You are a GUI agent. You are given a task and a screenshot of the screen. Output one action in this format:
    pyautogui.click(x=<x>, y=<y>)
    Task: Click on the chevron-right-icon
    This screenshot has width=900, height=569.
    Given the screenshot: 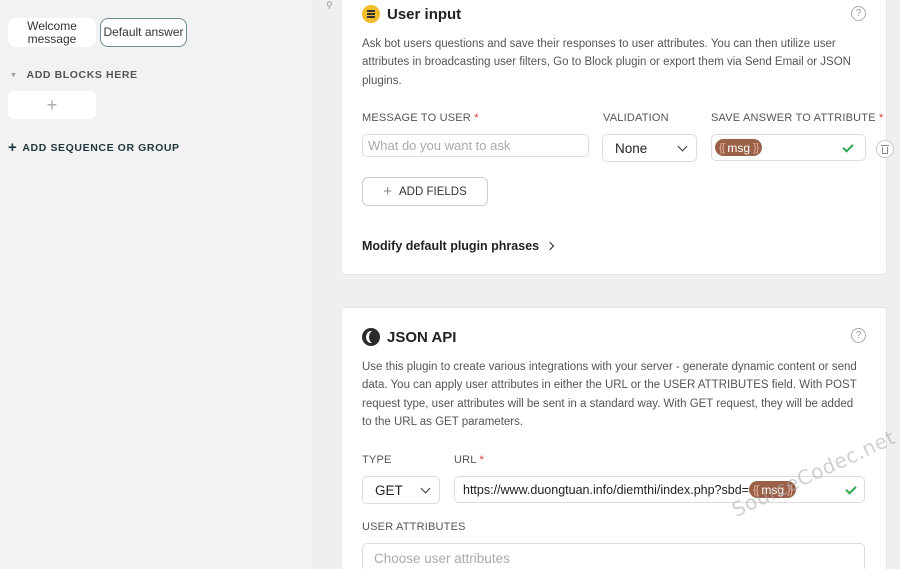 What is the action you would take?
    pyautogui.click(x=550, y=246)
    